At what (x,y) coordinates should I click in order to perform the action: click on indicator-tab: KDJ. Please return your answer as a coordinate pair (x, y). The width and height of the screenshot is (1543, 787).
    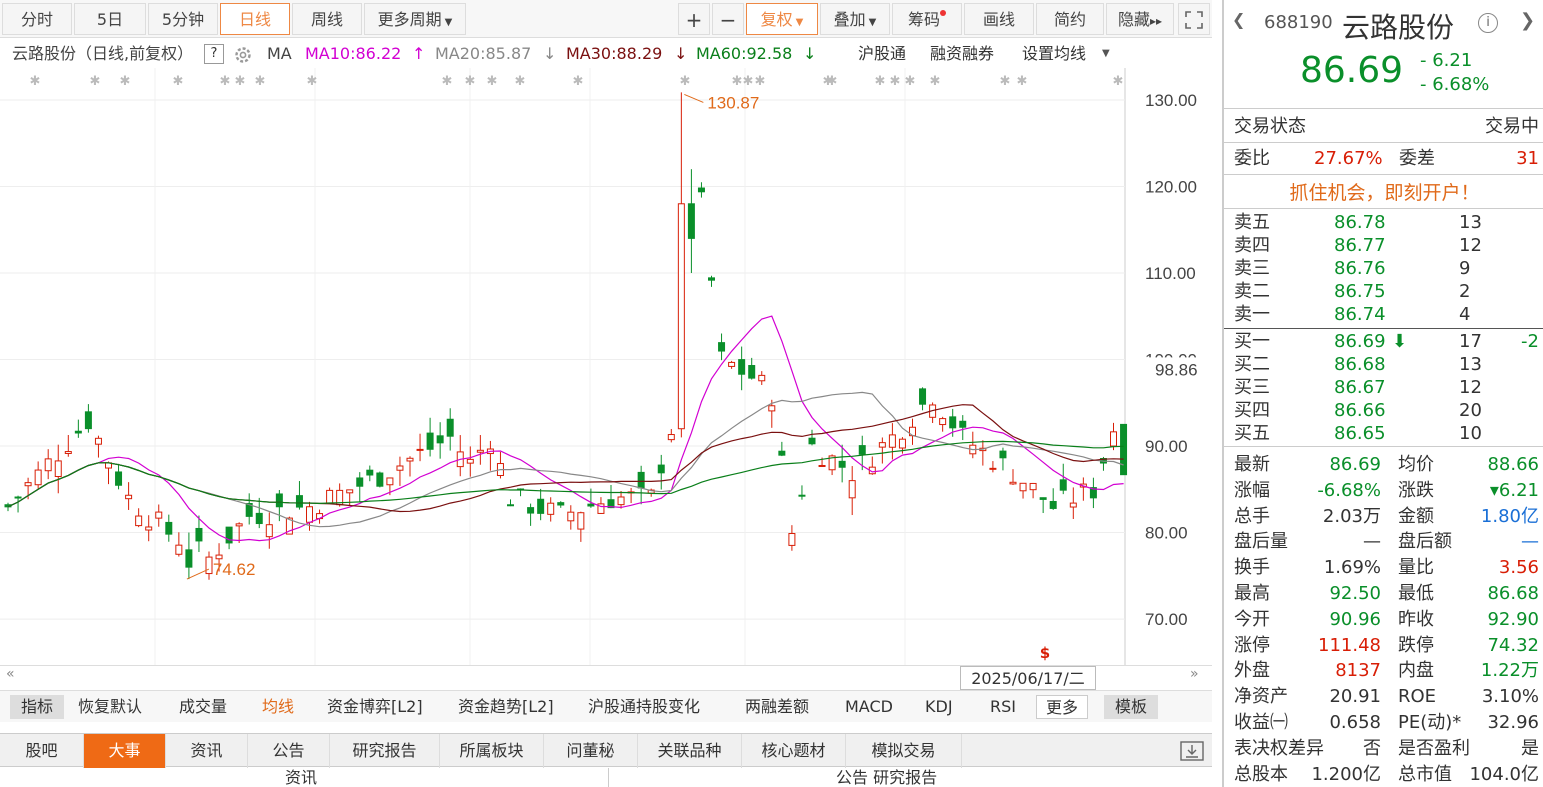
    Looking at the image, I should click on (939, 707).